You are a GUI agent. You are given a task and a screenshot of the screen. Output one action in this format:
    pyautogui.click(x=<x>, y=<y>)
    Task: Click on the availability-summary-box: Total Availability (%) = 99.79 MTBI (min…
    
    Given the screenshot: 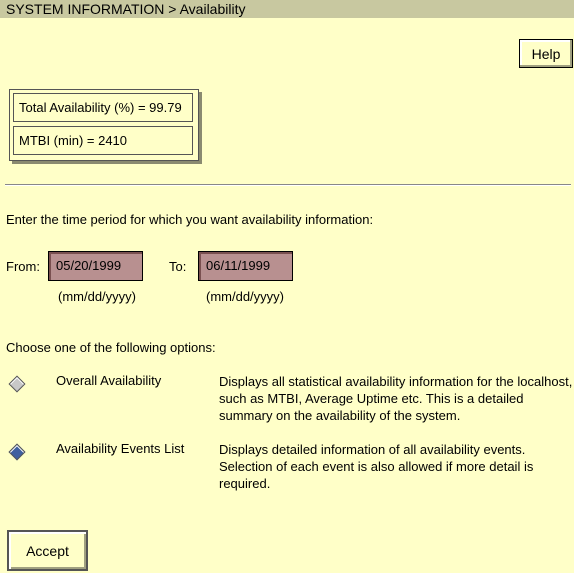 What is the action you would take?
    pyautogui.click(x=104, y=125)
    